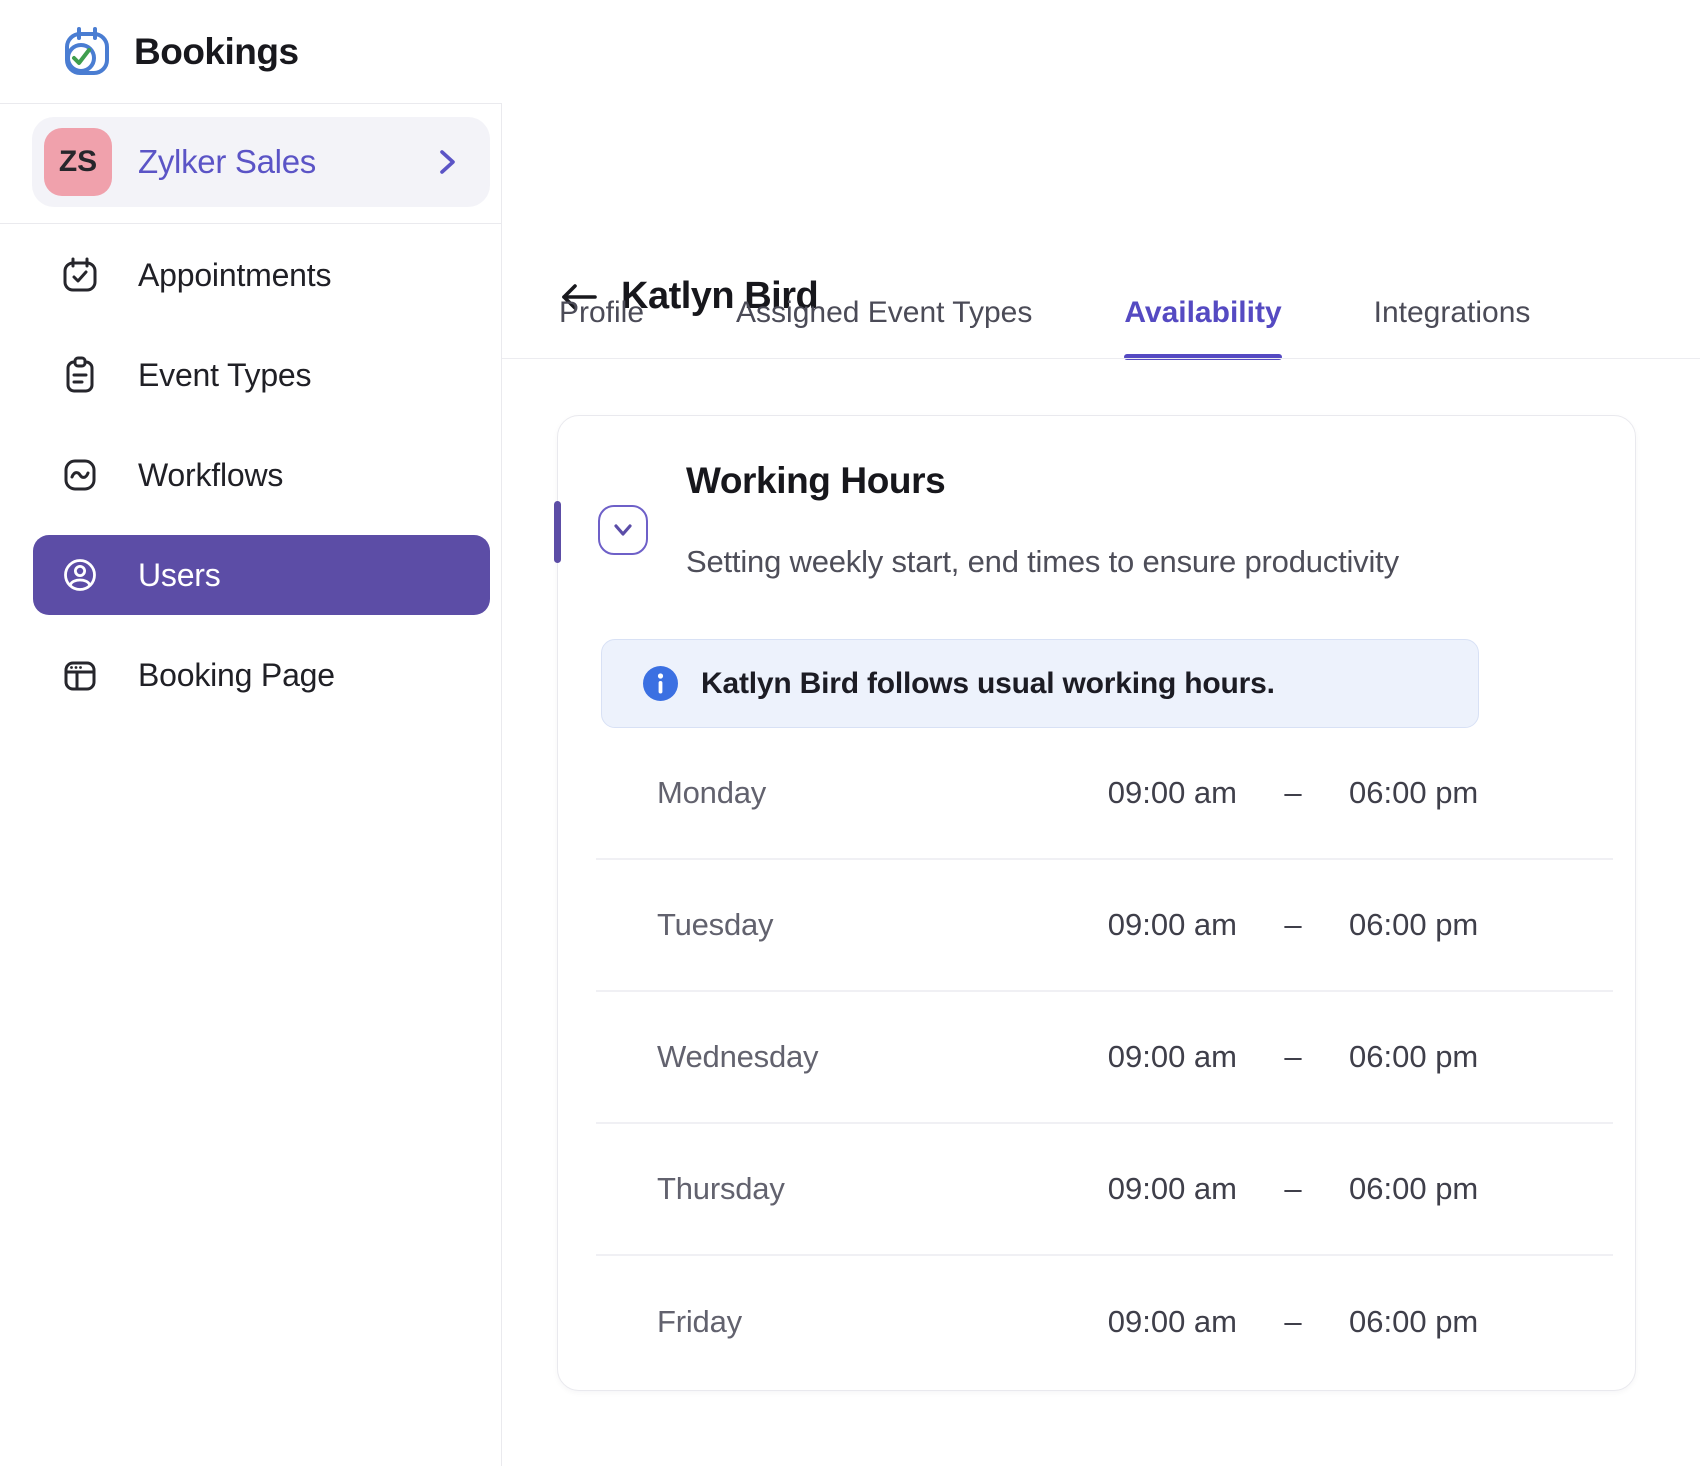 The width and height of the screenshot is (1700, 1466). Describe the element at coordinates (447, 162) in the screenshot. I see `chevron-right-icon` at that location.